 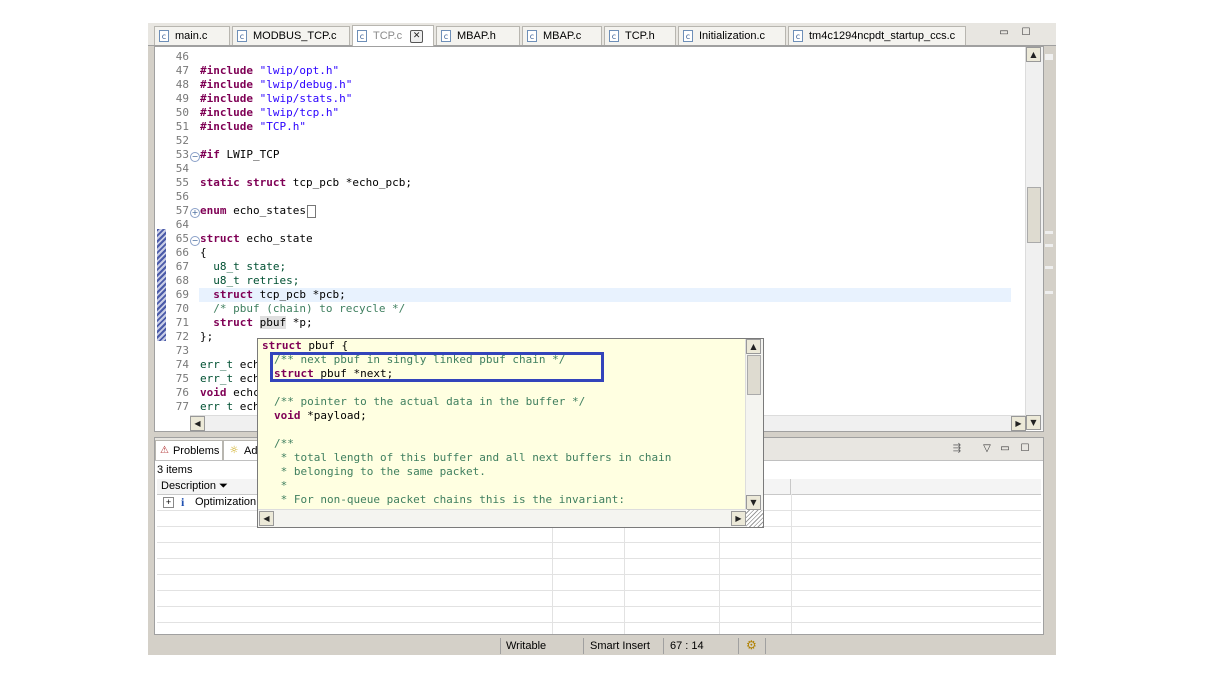 What do you see at coordinates (258, 211) in the screenshot?
I see `code-line: enum echo_states` at bounding box center [258, 211].